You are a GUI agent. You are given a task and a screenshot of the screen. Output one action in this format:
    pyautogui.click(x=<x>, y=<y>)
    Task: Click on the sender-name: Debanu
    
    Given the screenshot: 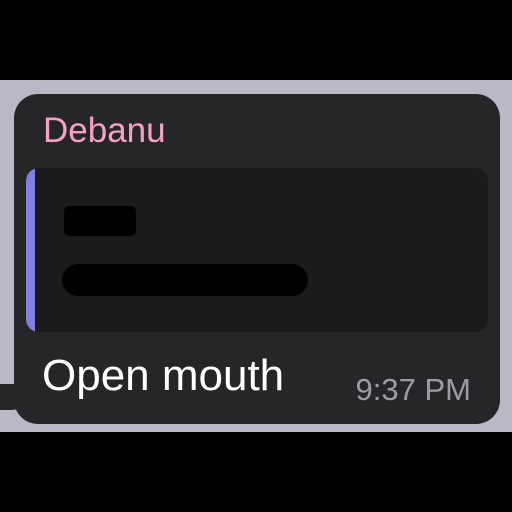 What is the action you would take?
    pyautogui.click(x=104, y=131)
    